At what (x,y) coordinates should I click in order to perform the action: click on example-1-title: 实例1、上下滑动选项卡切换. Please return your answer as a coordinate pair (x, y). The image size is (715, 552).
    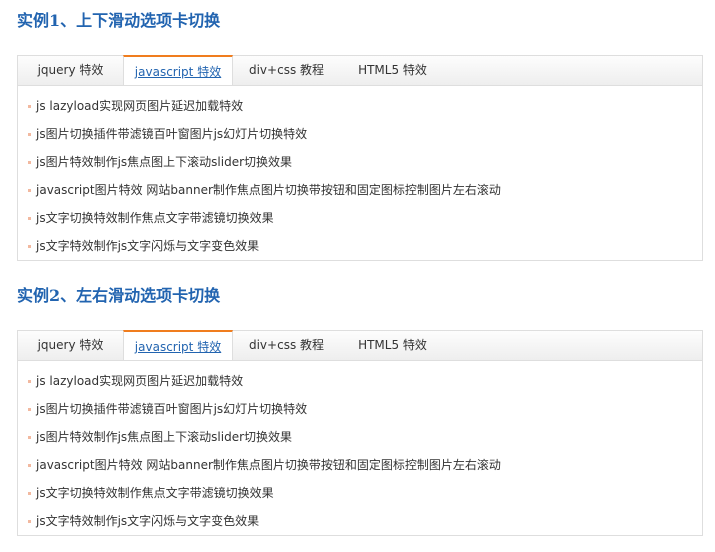
    Looking at the image, I should click on (119, 20).